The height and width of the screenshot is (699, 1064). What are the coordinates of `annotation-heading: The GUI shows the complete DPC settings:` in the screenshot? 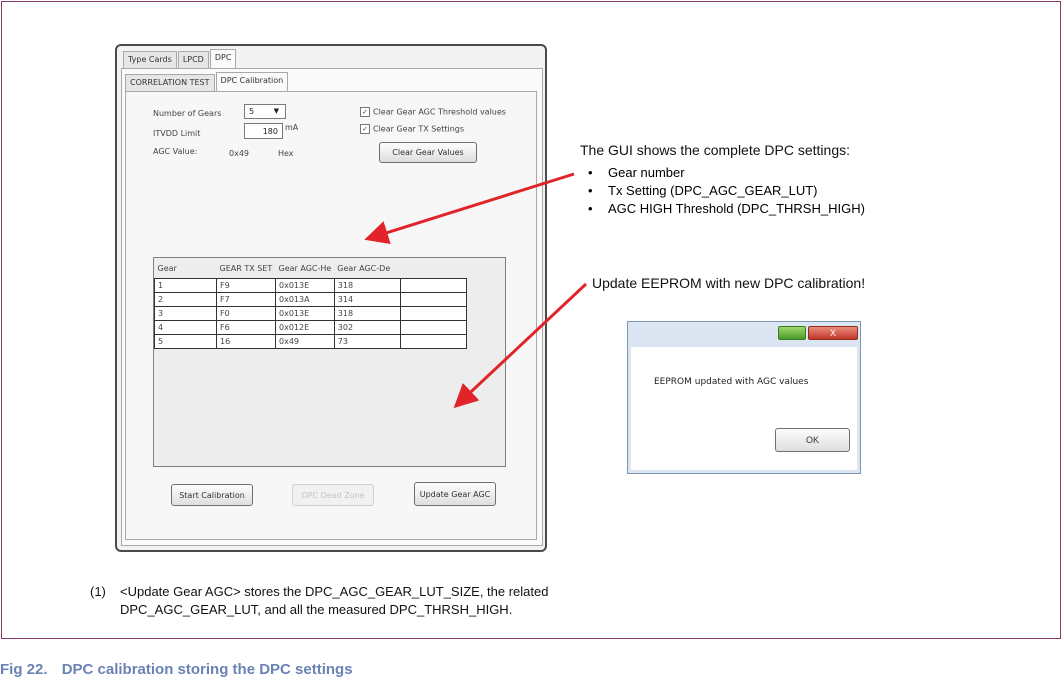 It's located at (715, 150).